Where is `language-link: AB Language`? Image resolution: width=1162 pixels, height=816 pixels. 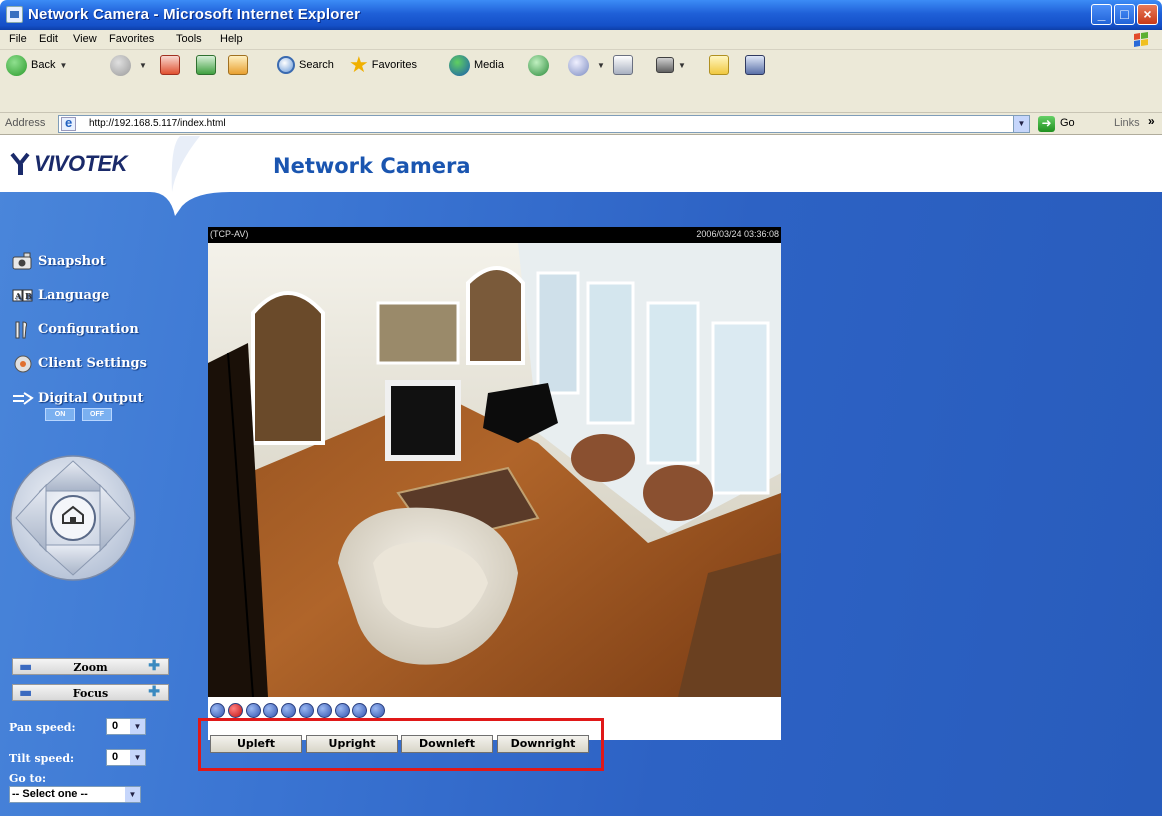 language-link: AB Language is located at coordinates (60, 295).